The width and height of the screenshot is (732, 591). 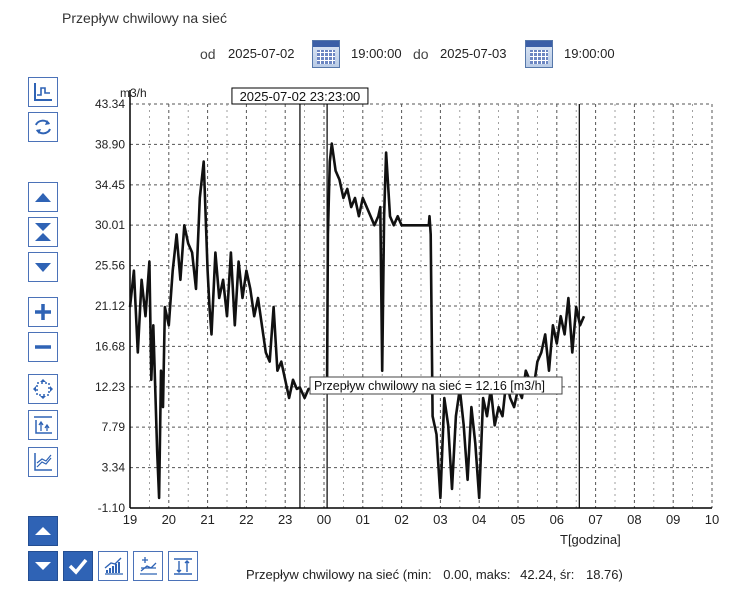 I want to click on x-tick-label: 04, so click(x=479, y=519).